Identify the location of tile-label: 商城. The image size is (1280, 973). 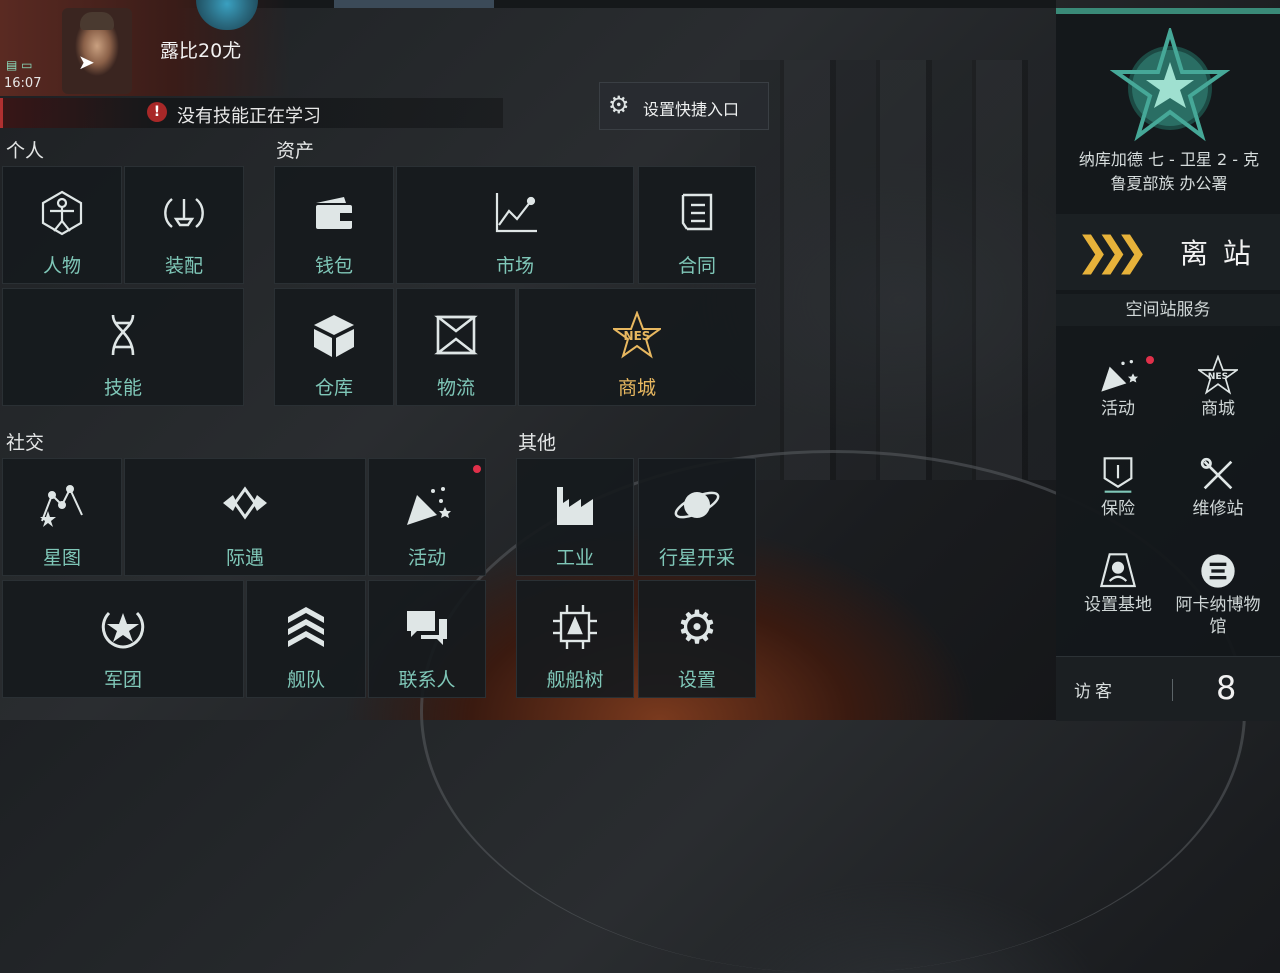
(636, 388).